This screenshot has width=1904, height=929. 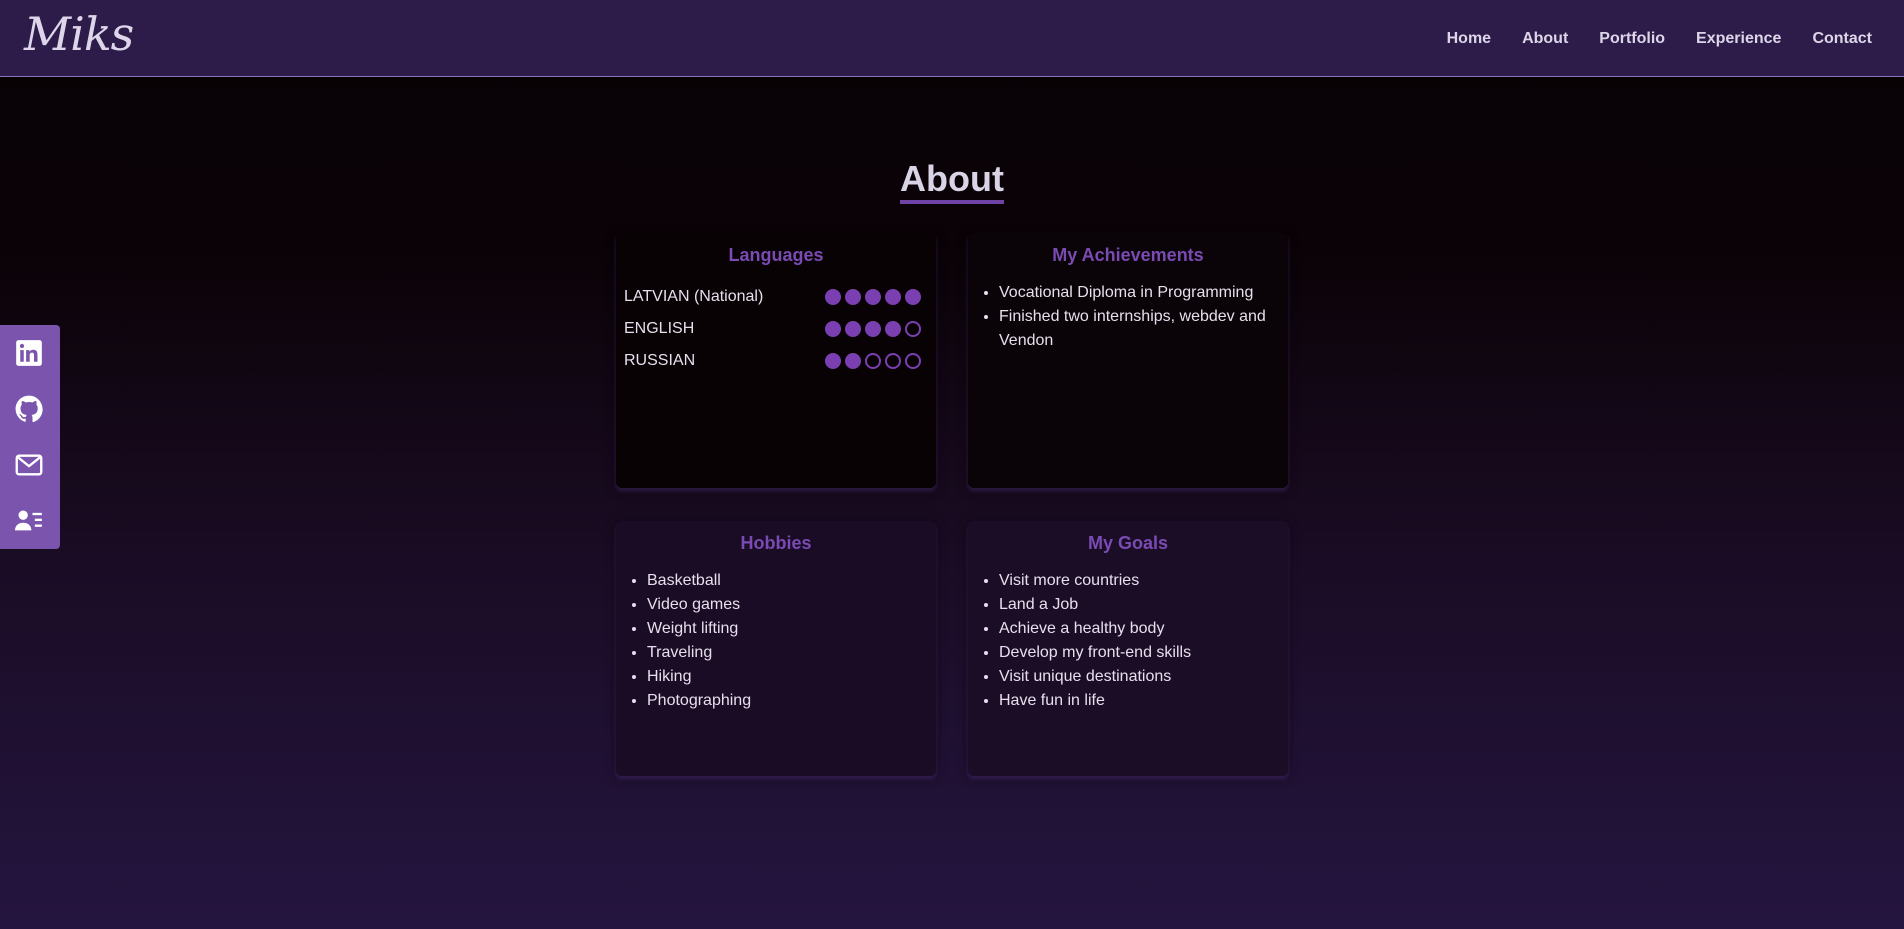 What do you see at coordinates (30, 437) in the screenshot?
I see `social-sidebar` at bounding box center [30, 437].